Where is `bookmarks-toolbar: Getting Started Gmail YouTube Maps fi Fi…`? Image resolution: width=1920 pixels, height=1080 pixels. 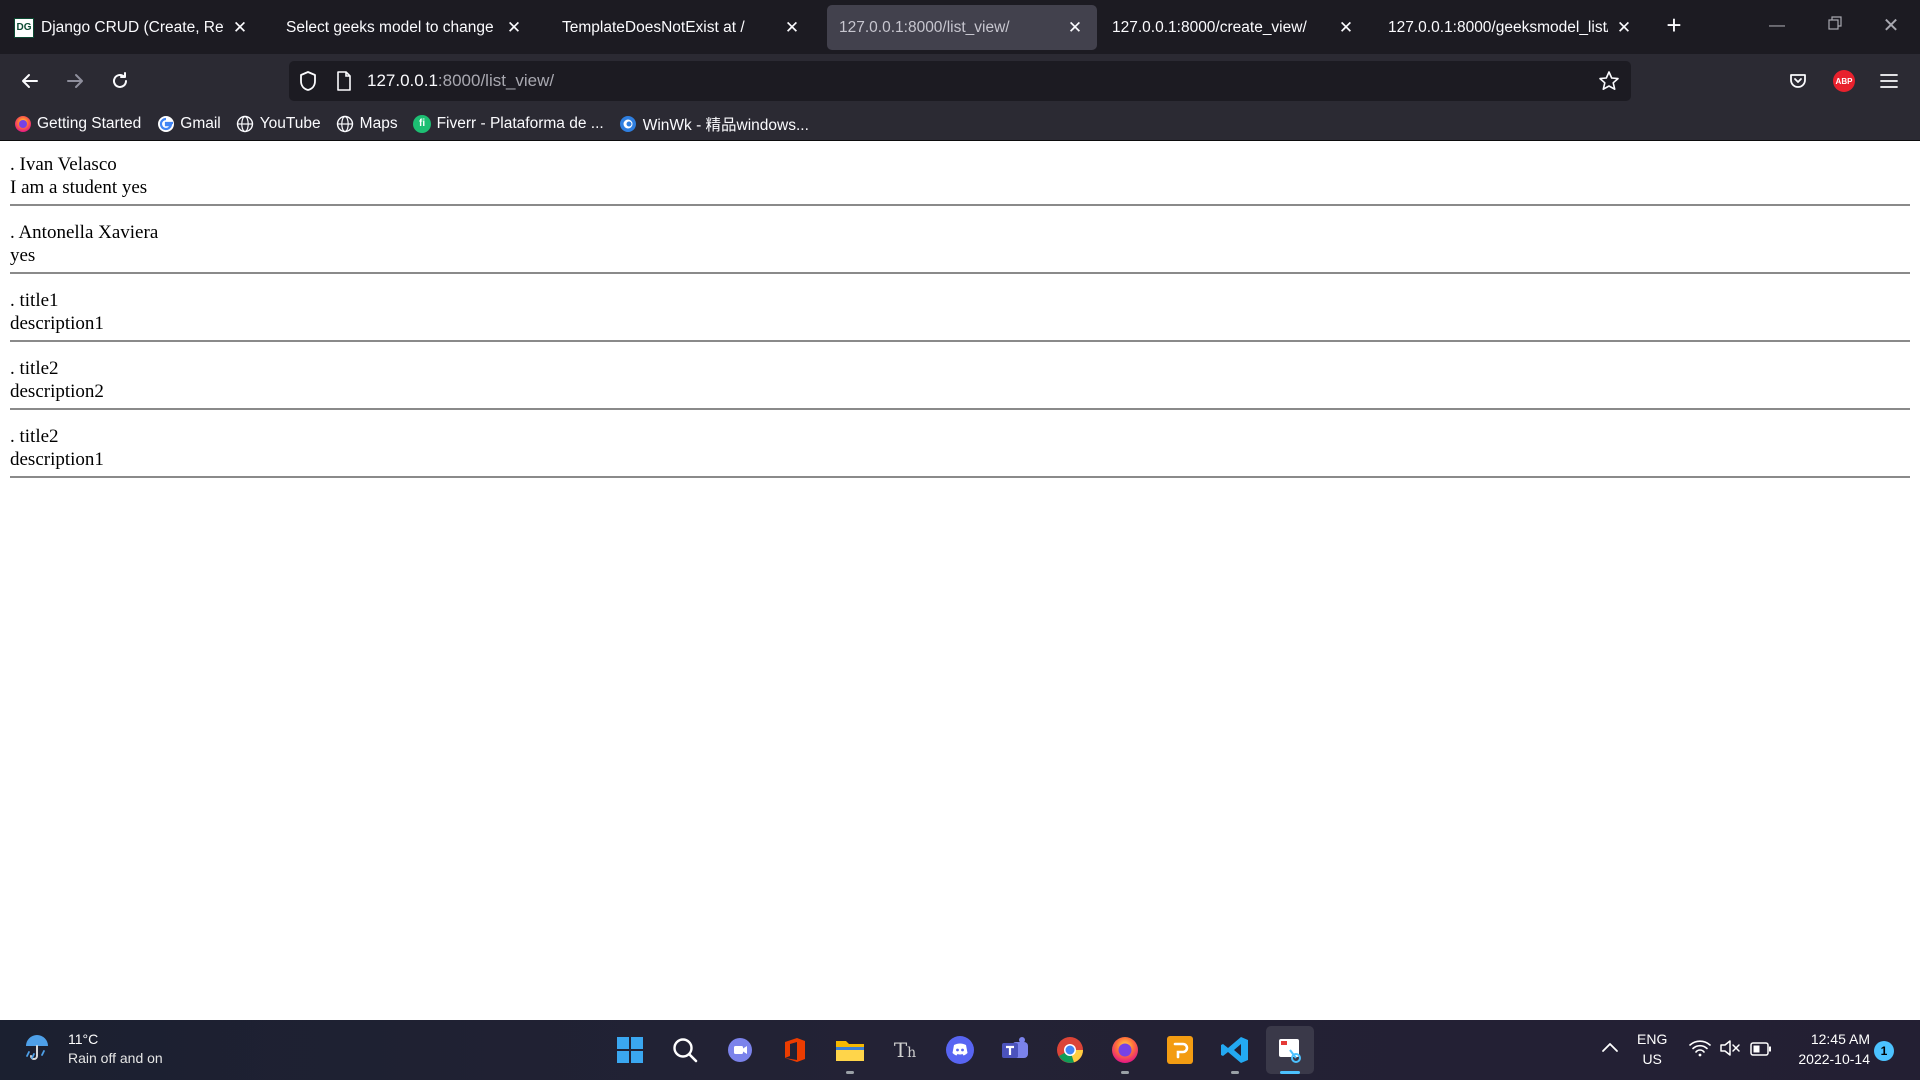
bookmarks-toolbar: Getting Started Gmail YouTube Maps fi Fi… is located at coordinates (960, 124).